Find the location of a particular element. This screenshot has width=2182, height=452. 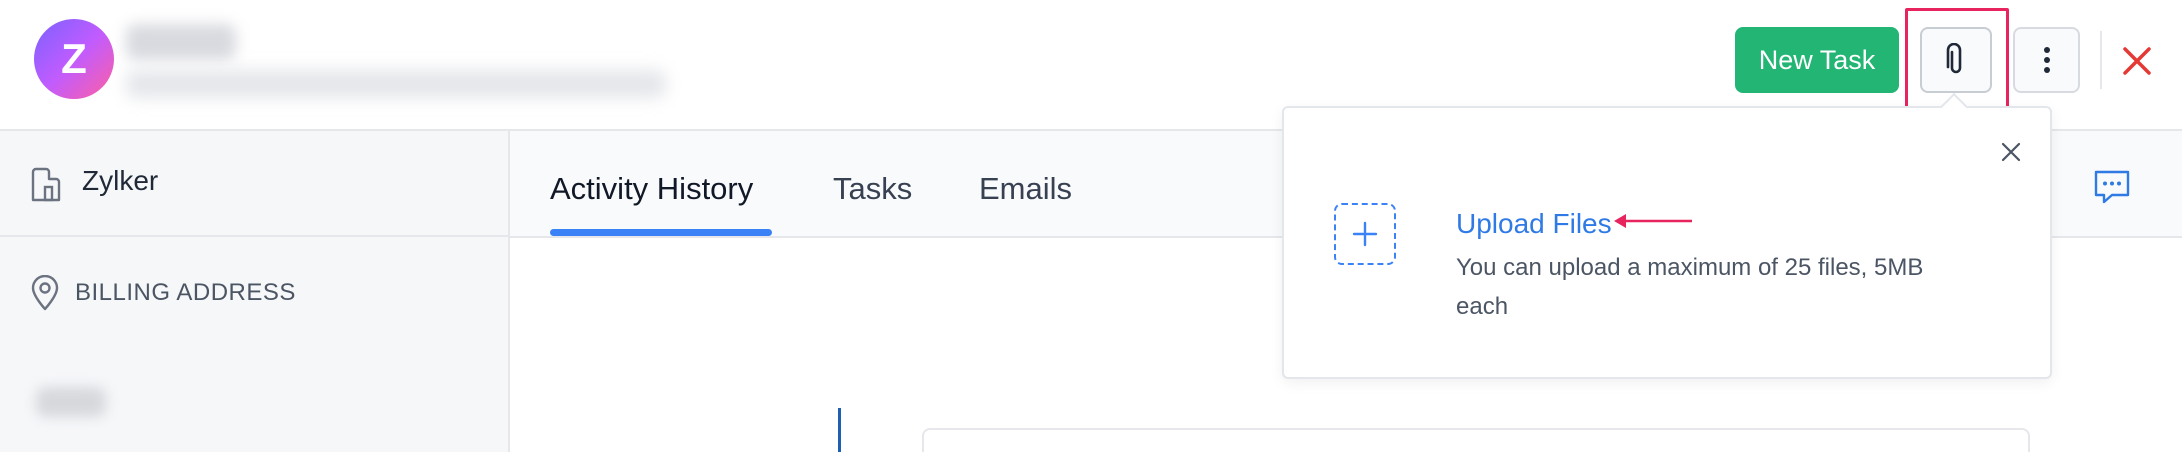

new-task-label: New Task is located at coordinates (1817, 59).